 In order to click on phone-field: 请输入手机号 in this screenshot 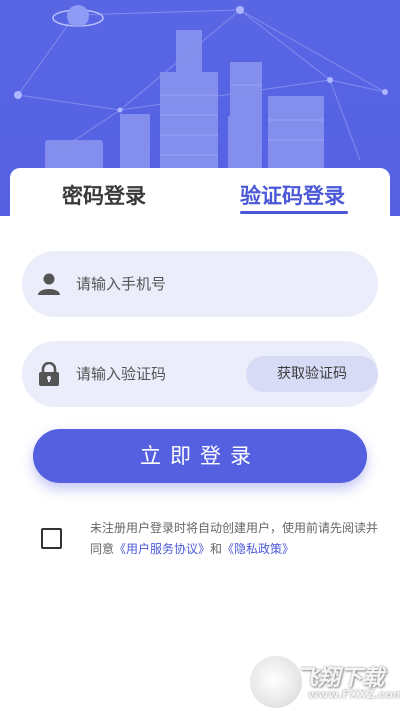, I will do `click(200, 284)`.